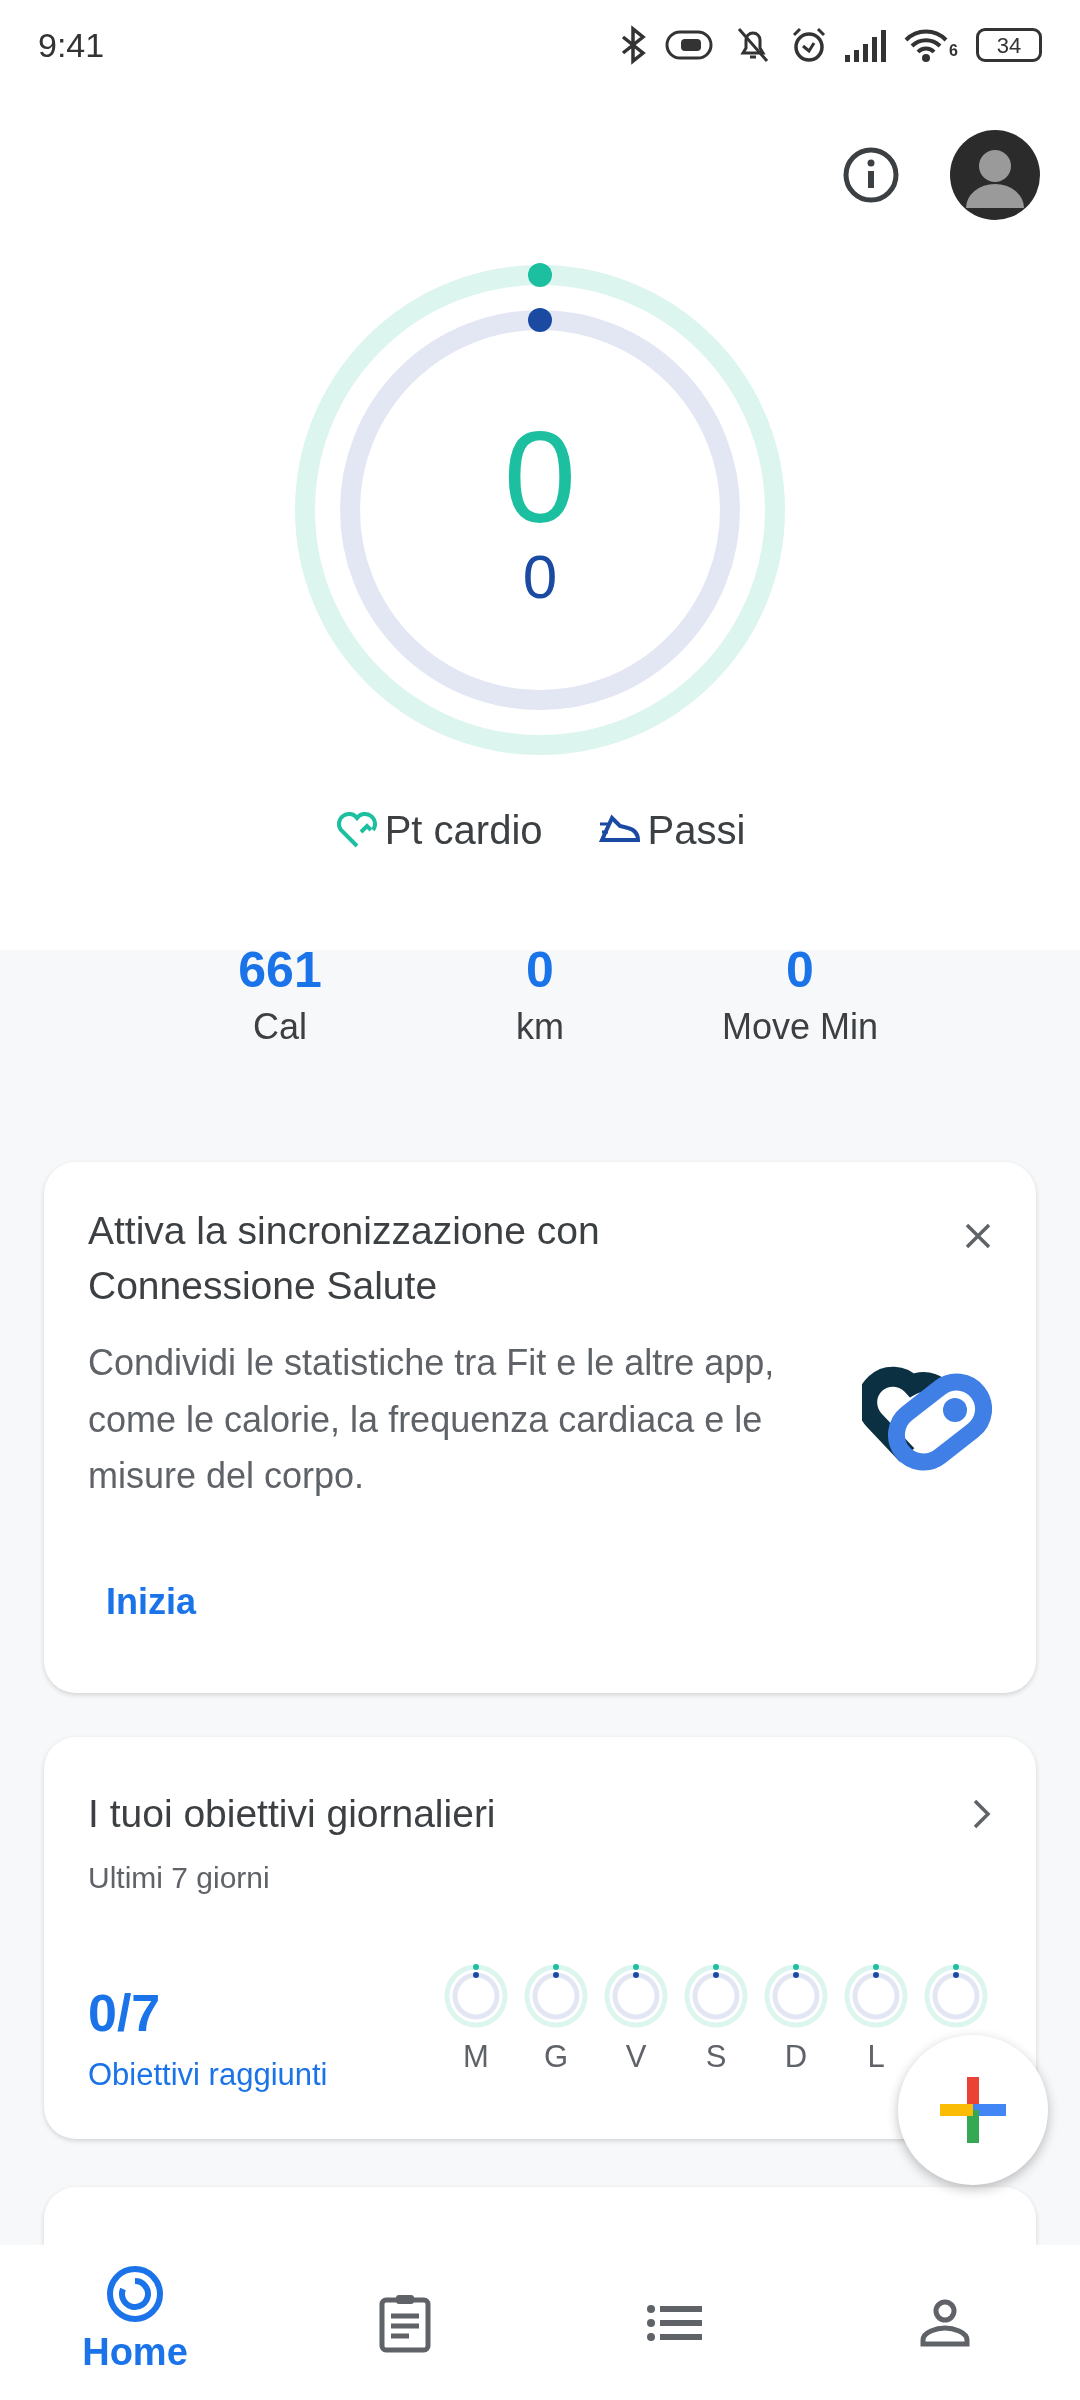 The width and height of the screenshot is (1080, 2400). Describe the element at coordinates (876, 2056) in the screenshot. I see `day-label: L` at that location.